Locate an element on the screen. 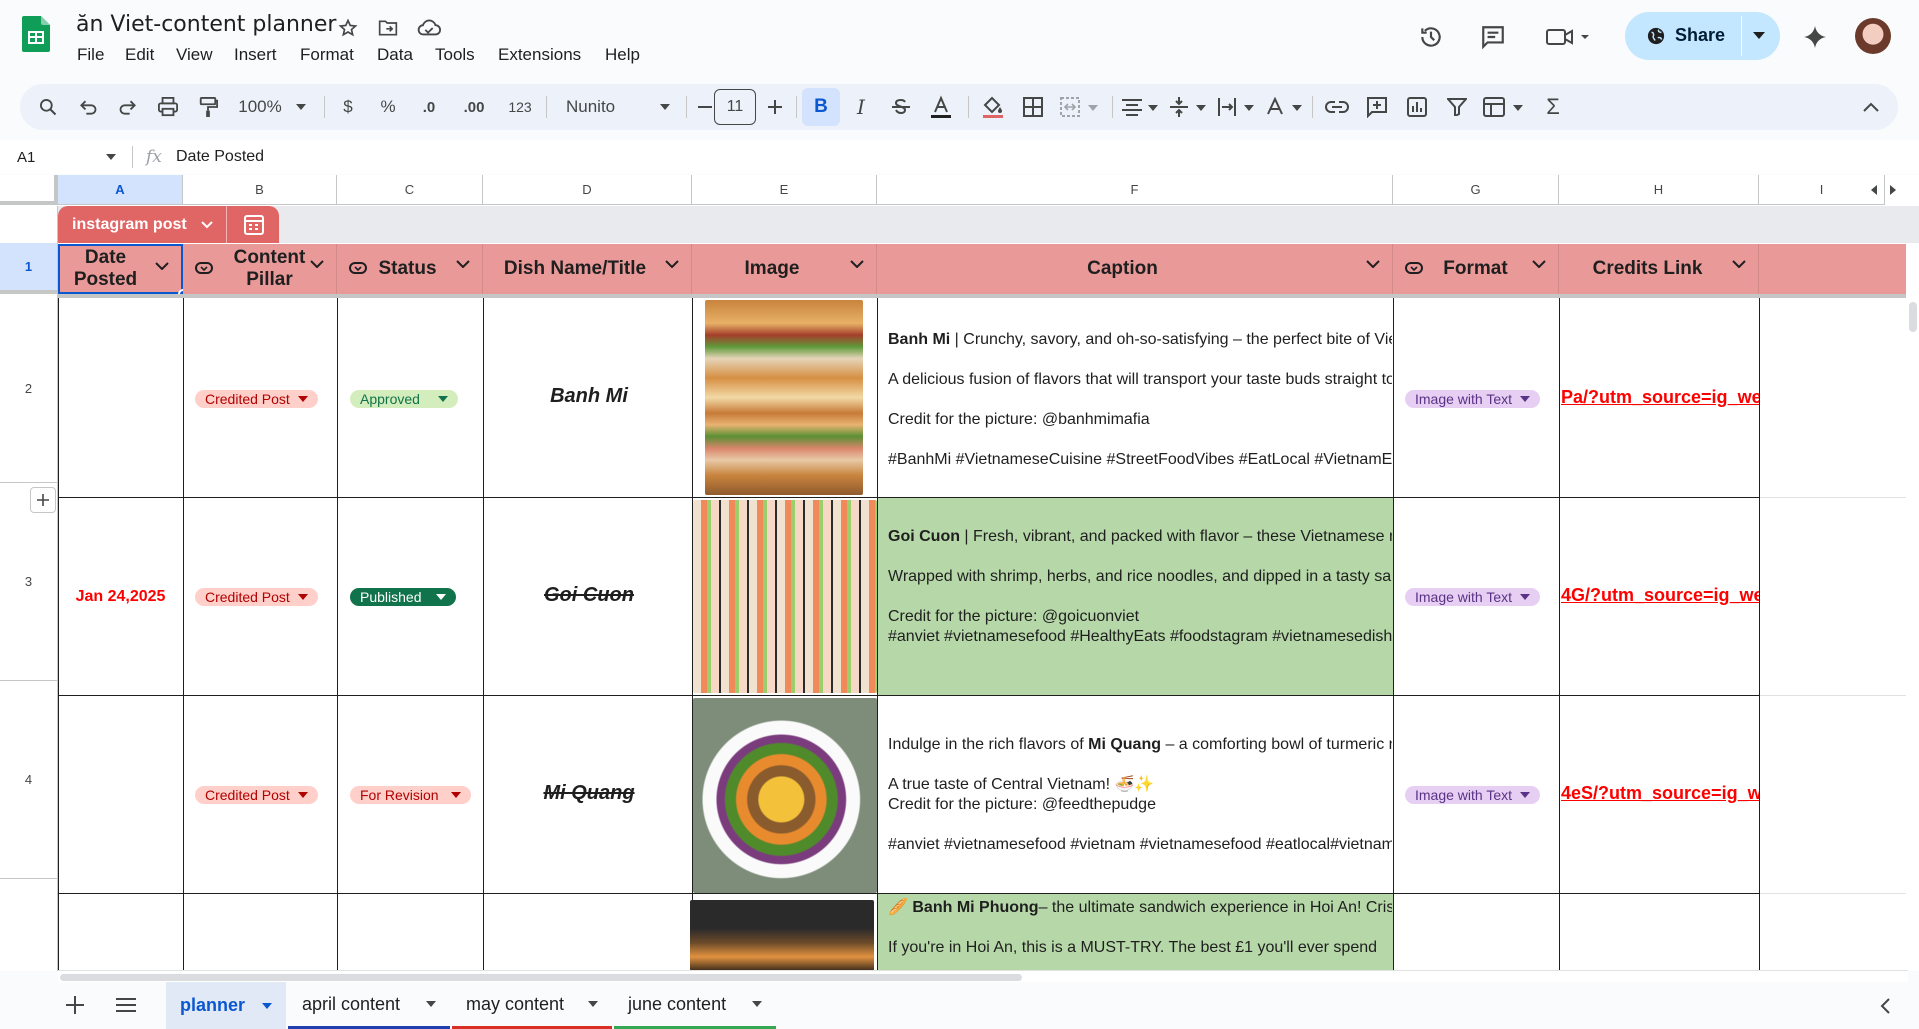 Image resolution: width=1919 pixels, height=1029 pixels. filter-views-icon is located at coordinates (1505, 107).